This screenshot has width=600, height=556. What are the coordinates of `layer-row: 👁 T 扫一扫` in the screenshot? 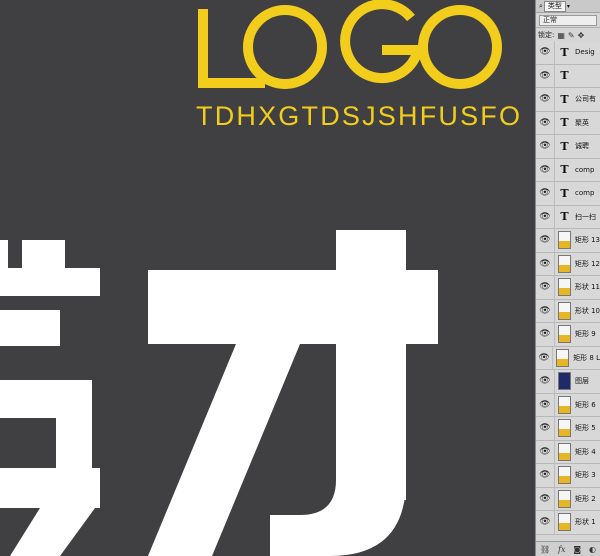 It's located at (568, 217).